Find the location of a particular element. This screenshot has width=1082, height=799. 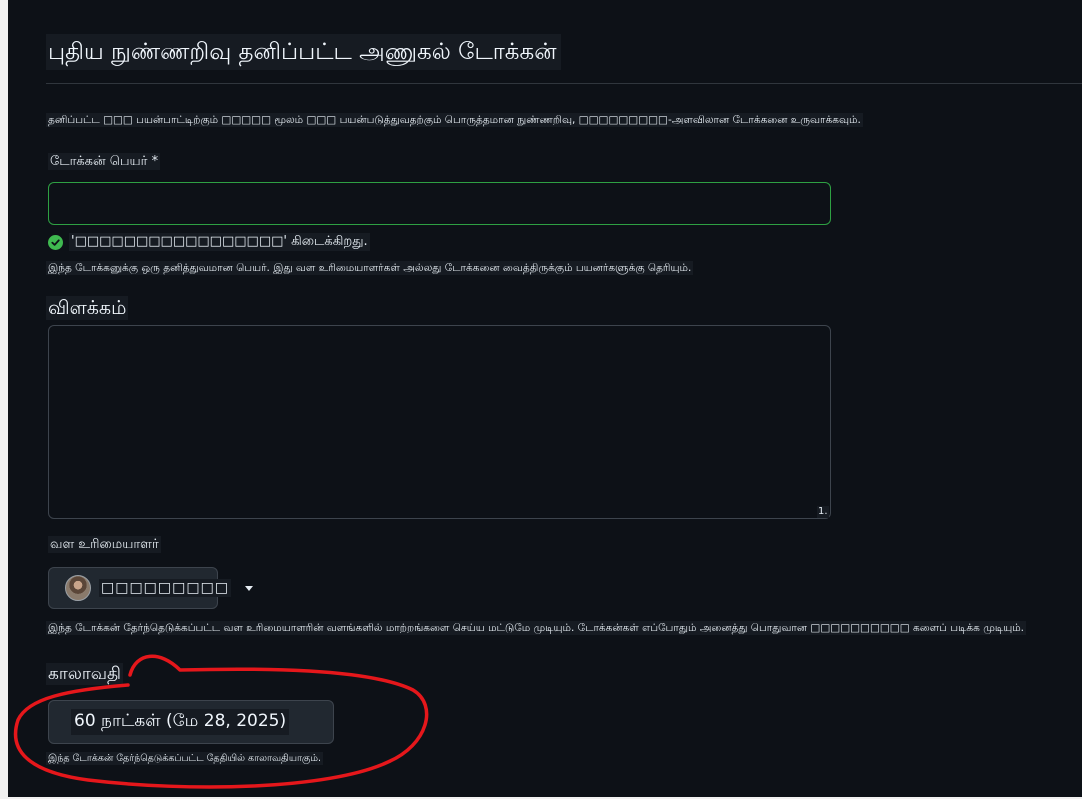

token-name-input is located at coordinates (439, 203).